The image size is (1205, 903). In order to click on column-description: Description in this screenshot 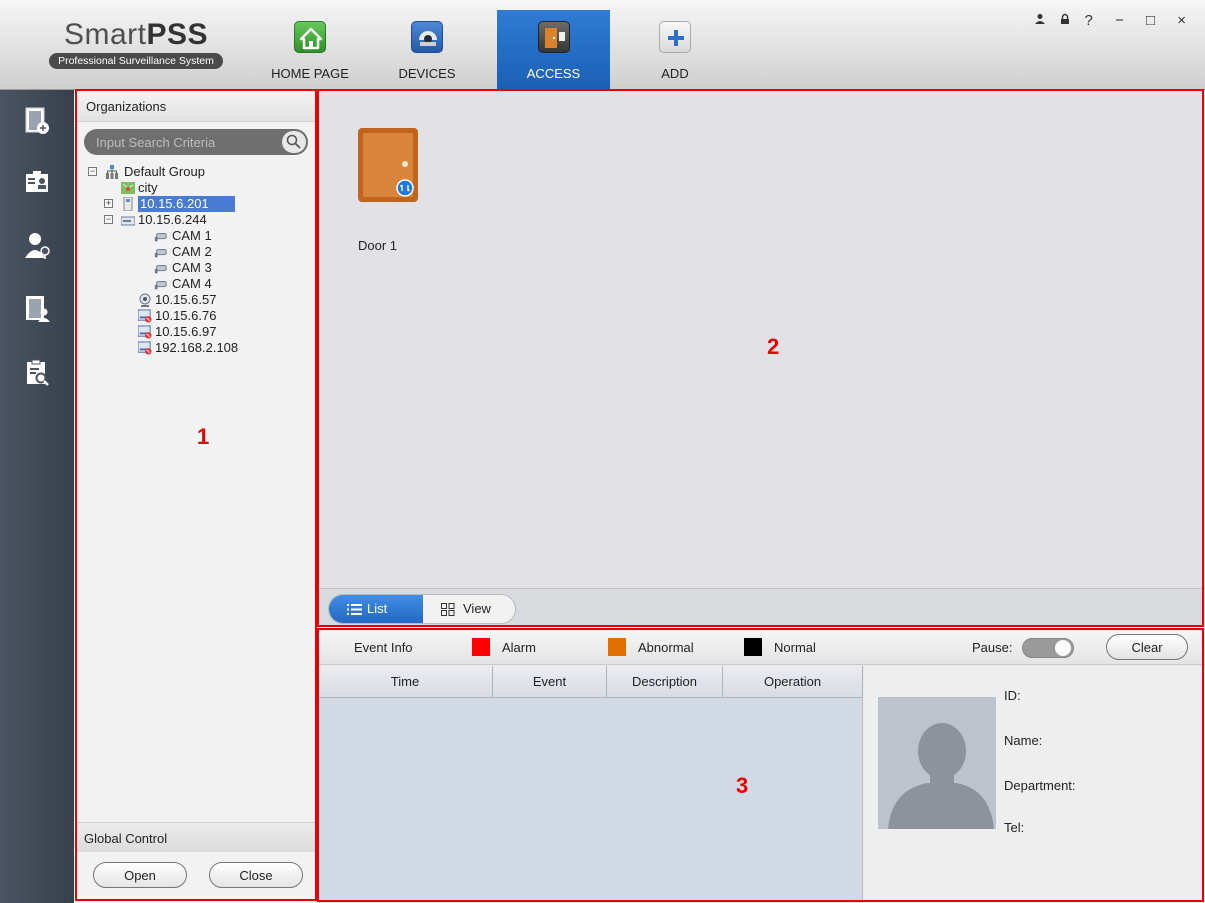, I will do `click(665, 682)`.